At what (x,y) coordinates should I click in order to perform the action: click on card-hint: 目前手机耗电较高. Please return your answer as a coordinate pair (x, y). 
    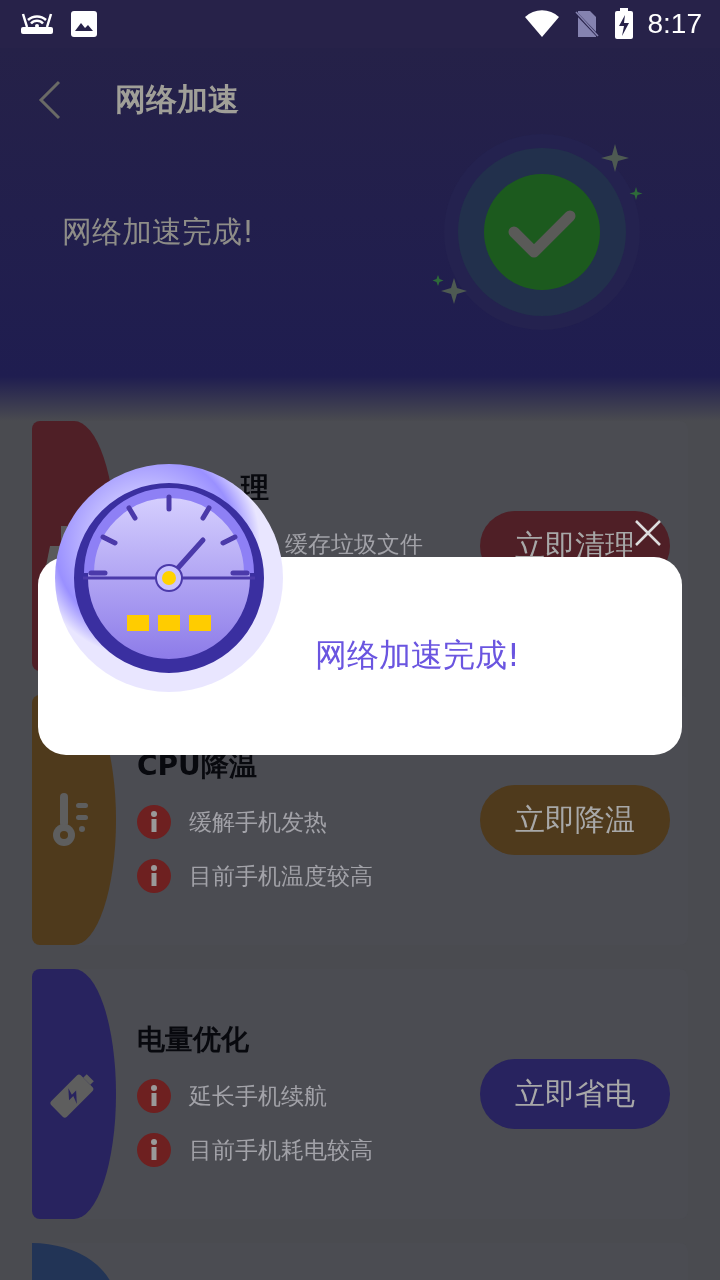
    Looking at the image, I should click on (281, 1150).